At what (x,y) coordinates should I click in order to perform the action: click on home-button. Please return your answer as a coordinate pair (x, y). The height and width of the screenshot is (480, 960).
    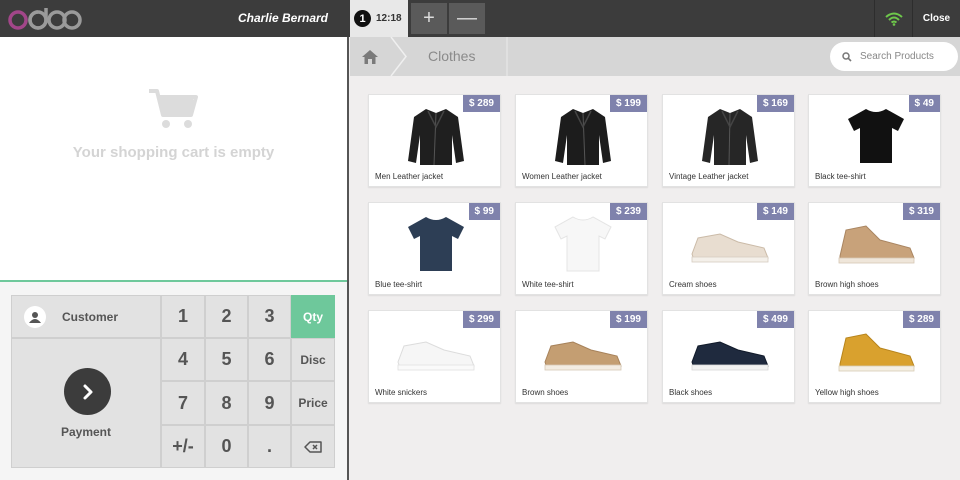
    Looking at the image, I should click on (370, 56).